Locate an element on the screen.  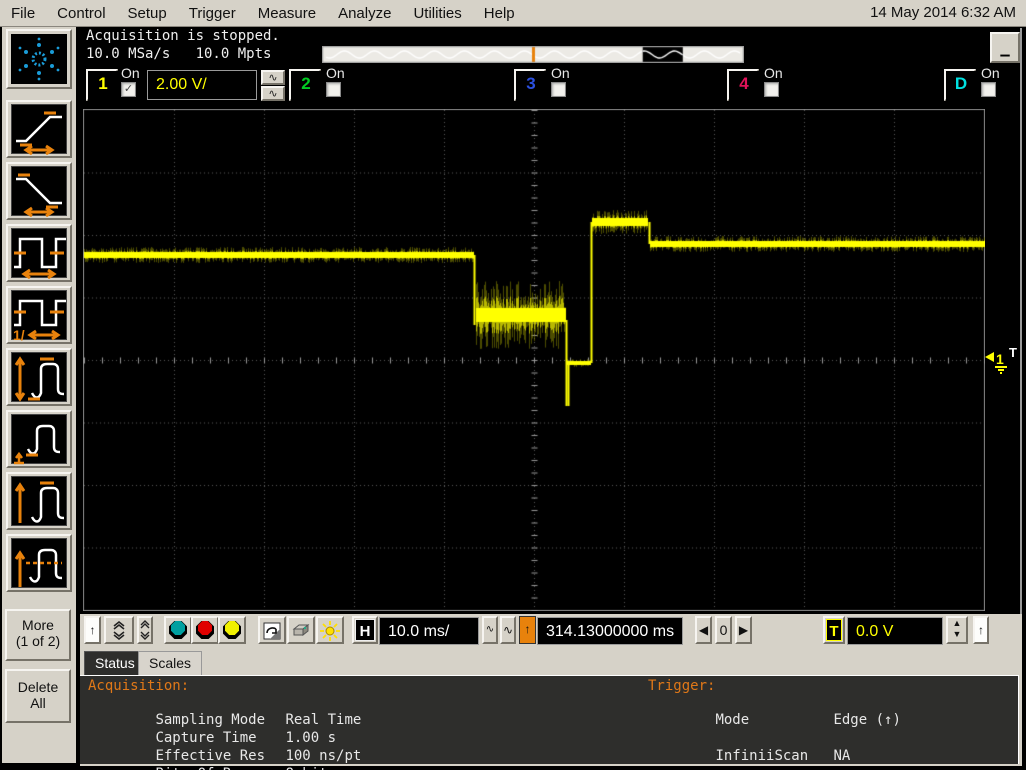
more-button: More (1 of 2) is located at coordinates (38, 635).